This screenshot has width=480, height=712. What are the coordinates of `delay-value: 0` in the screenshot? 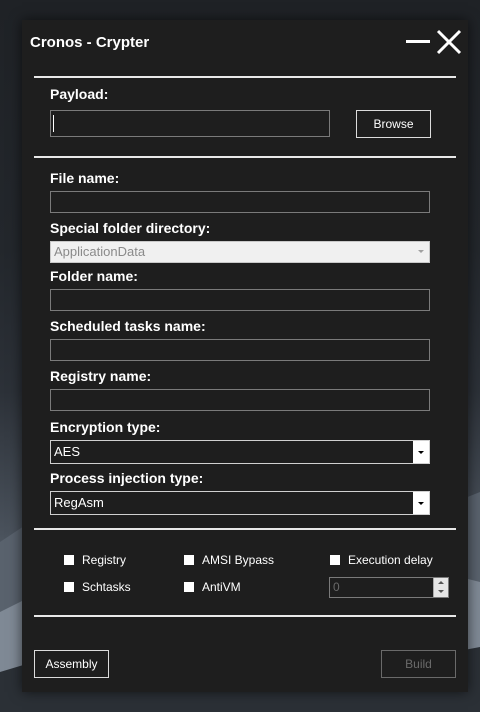 It's located at (336, 587).